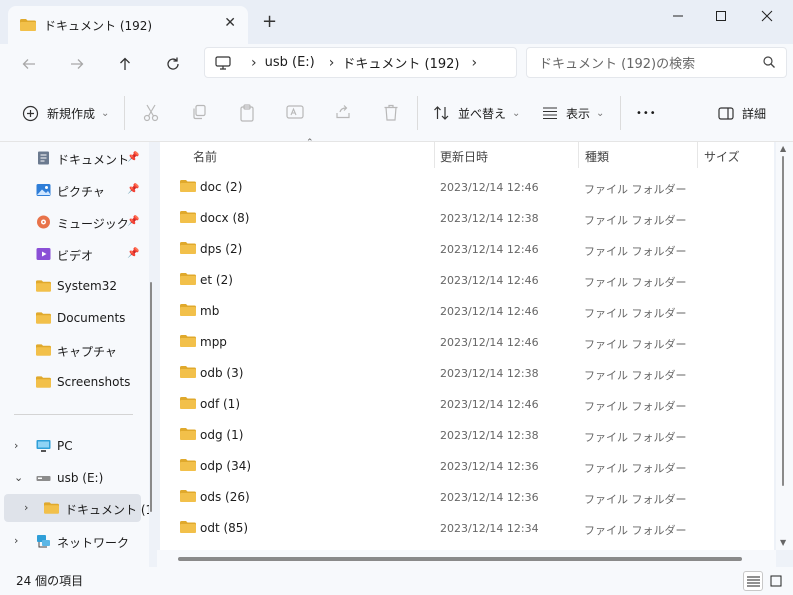 This screenshot has width=793, height=595. What do you see at coordinates (646, 113) in the screenshot?
I see `more-options-button: •••` at bounding box center [646, 113].